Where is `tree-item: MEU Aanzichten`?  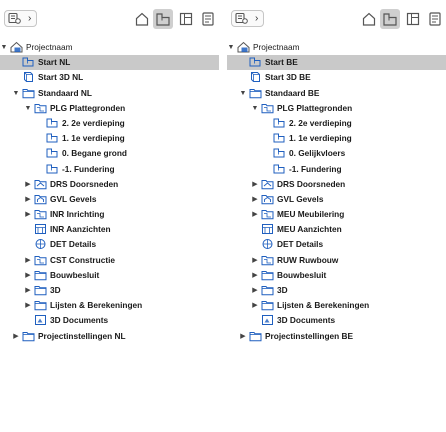 tree-item: MEU Aanzichten is located at coordinates (336, 229).